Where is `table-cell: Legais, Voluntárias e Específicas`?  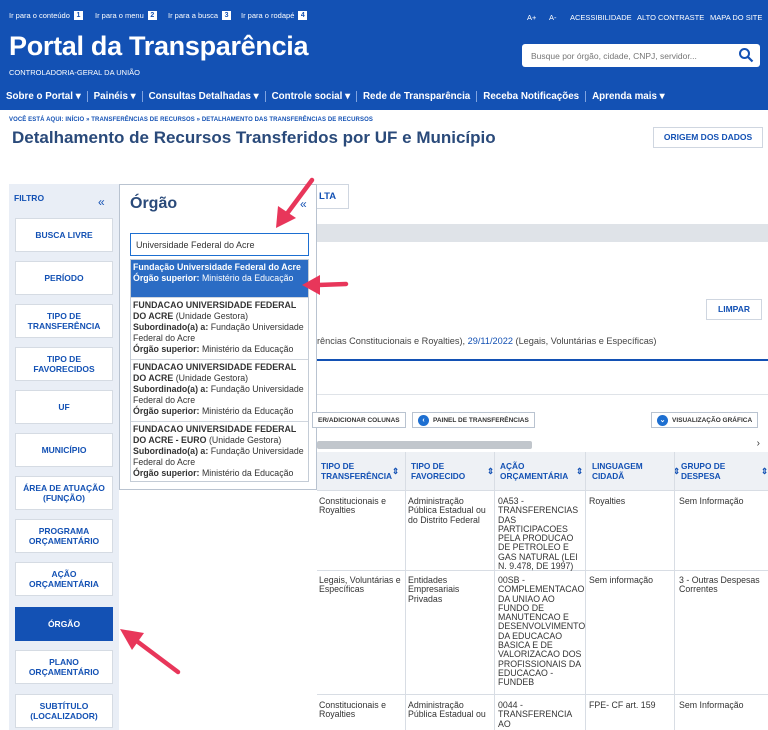
table-cell: Legais, Voluntárias e Específicas is located at coordinates (360, 585).